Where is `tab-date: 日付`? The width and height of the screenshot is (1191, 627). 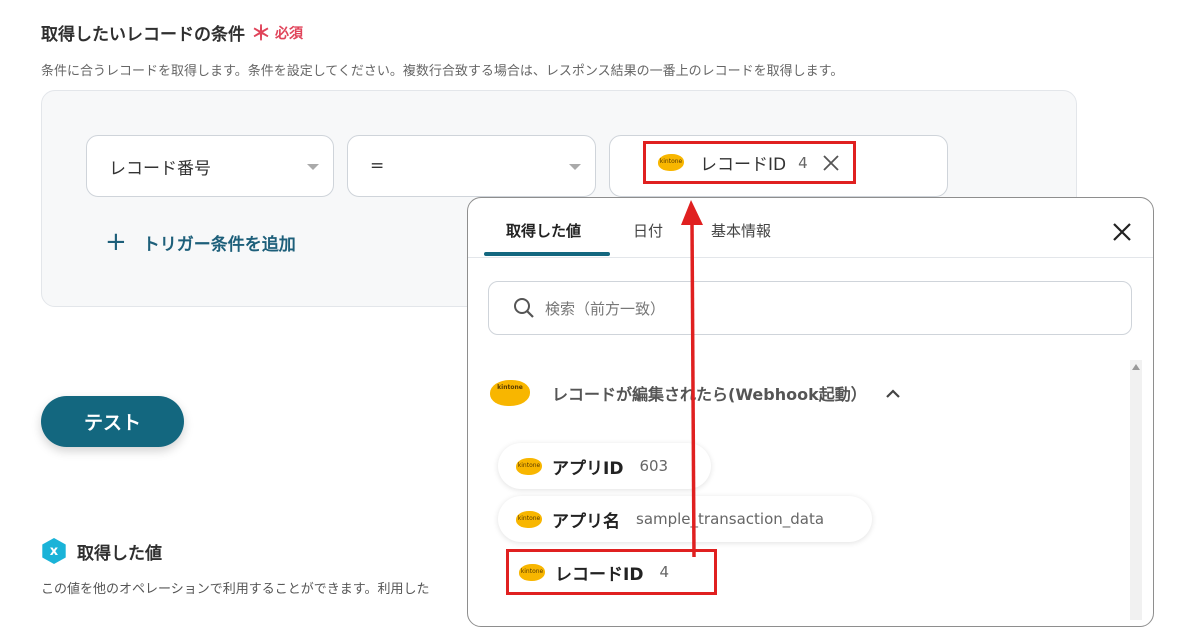 tab-date: 日付 is located at coordinates (648, 230).